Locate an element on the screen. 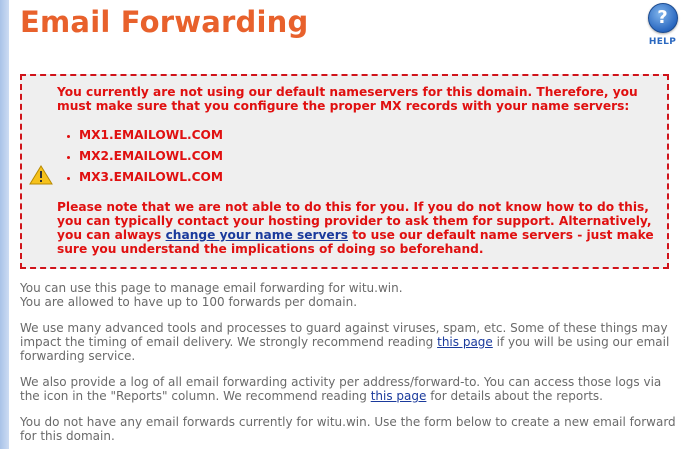 The image size is (690, 449). help-icon: ? is located at coordinates (662, 18).